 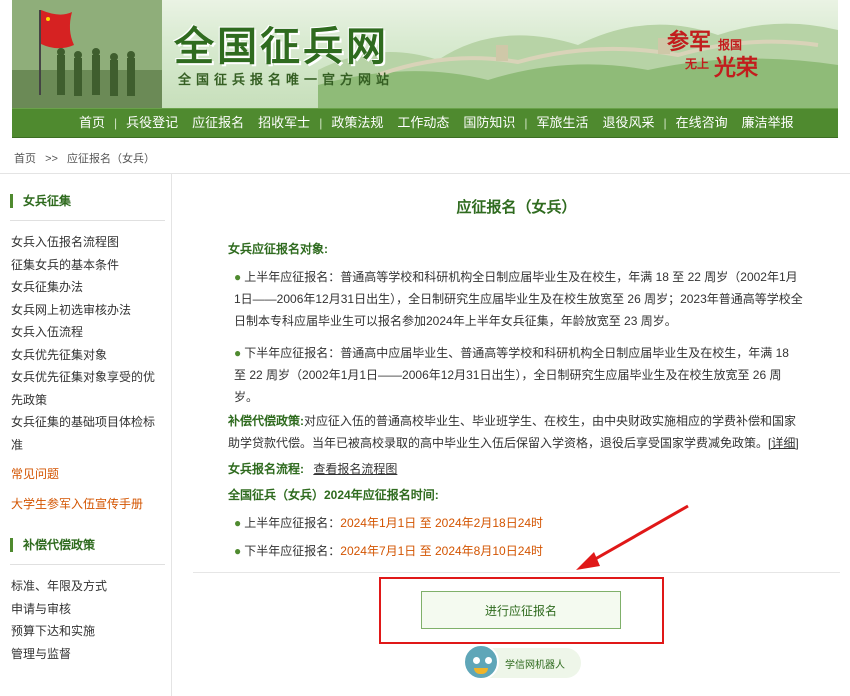 I want to click on nav-item-enlist: 应征报名, so click(x=218, y=123).